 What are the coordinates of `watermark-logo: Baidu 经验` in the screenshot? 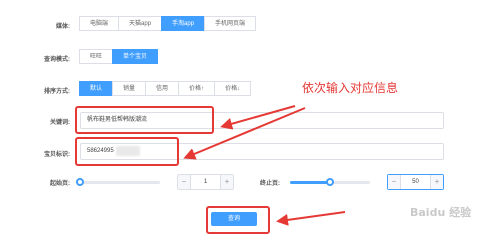 It's located at (441, 212).